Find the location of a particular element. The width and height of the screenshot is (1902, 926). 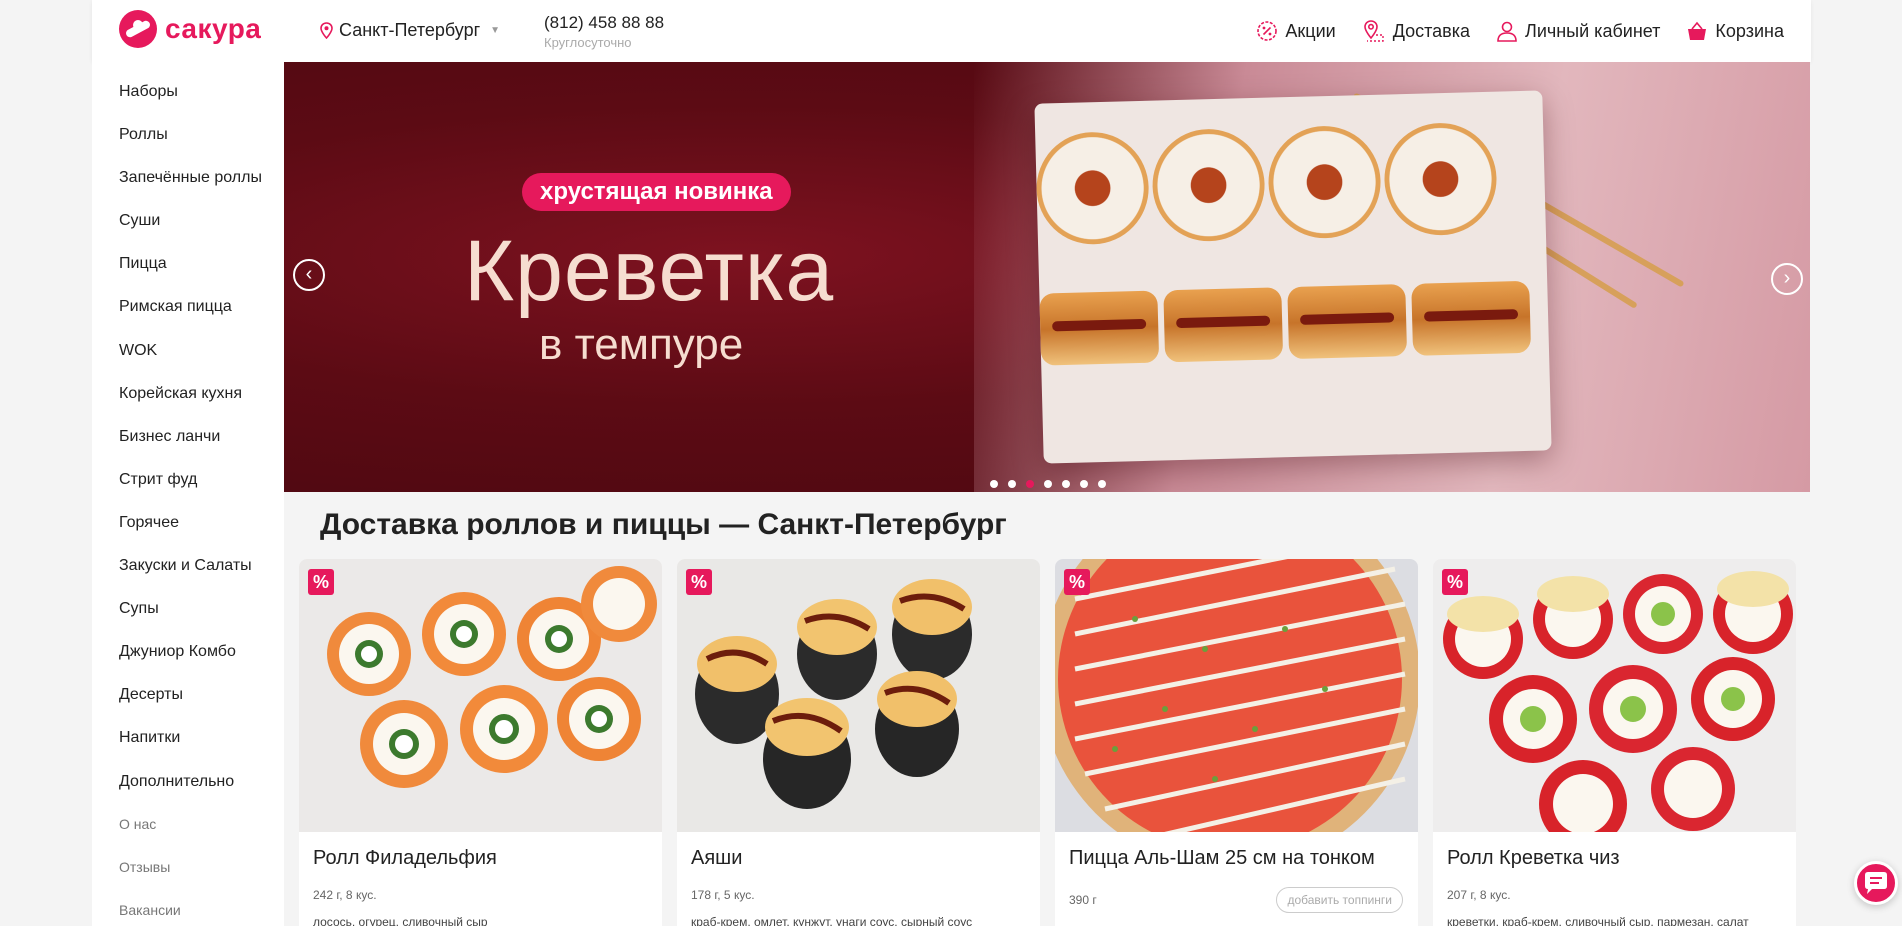

user-icon is located at coordinates (1507, 31).